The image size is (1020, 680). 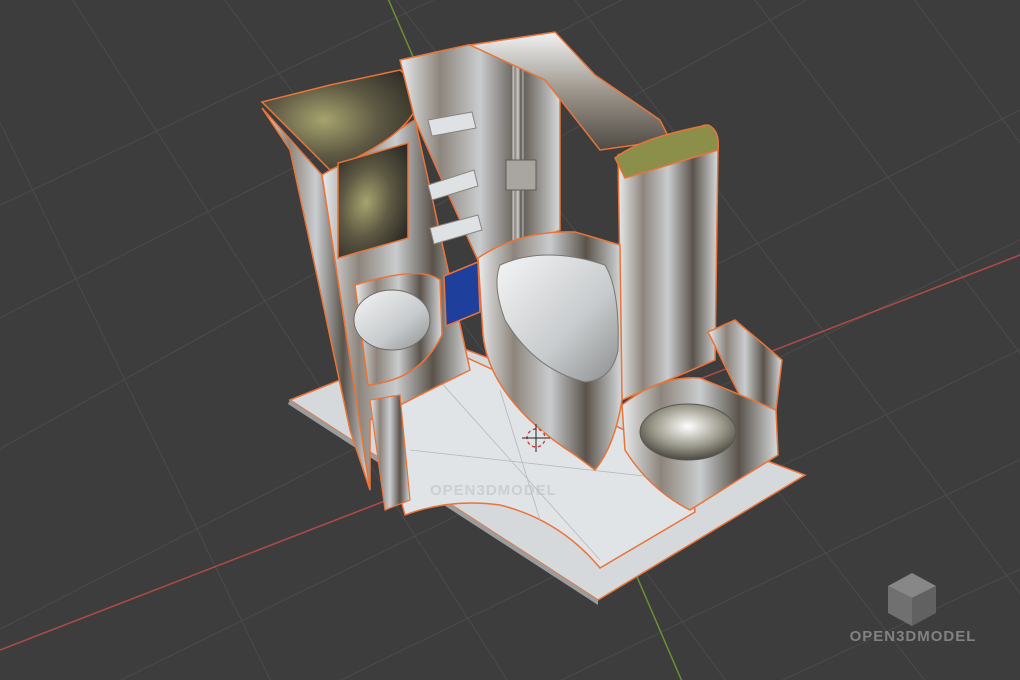 What do you see at coordinates (913, 636) in the screenshot?
I see `watermark-text: OPEN3DMODEL` at bounding box center [913, 636].